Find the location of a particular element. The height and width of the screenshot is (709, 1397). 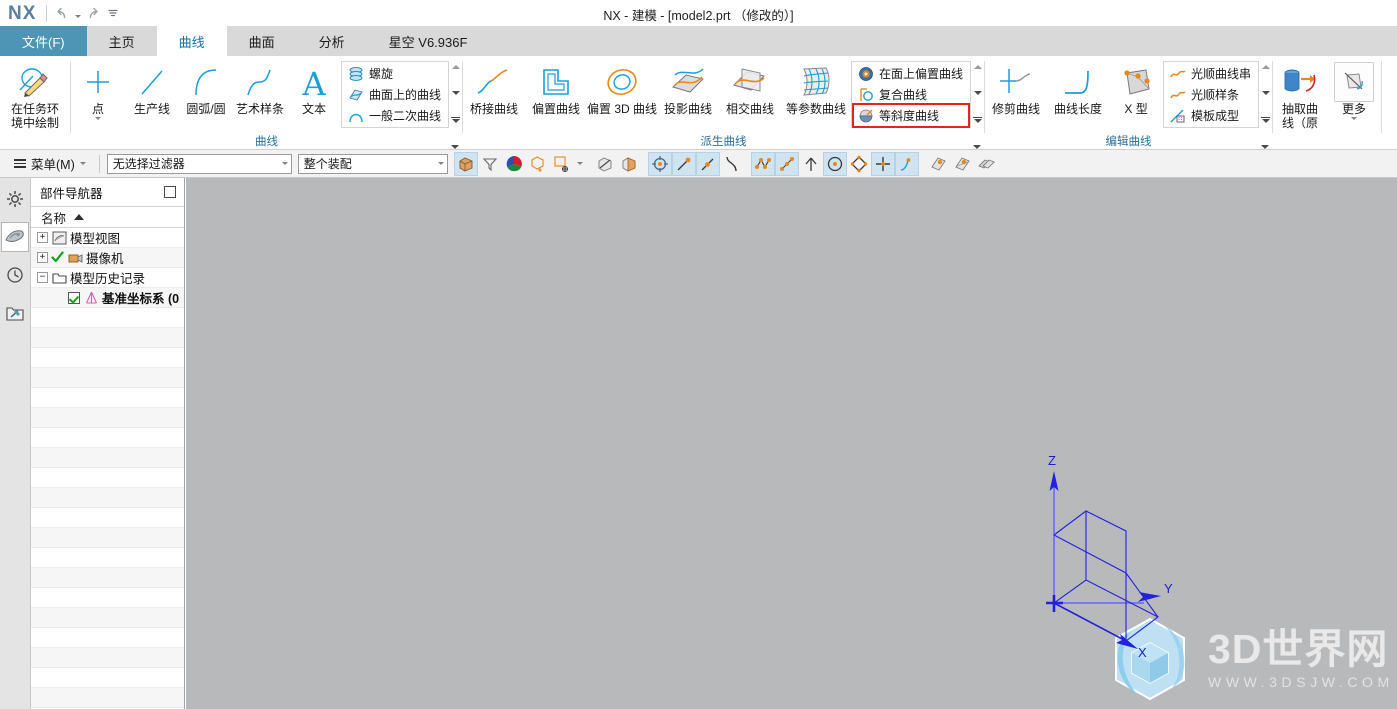

scroll-up-icon is located at coordinates (455, 67).